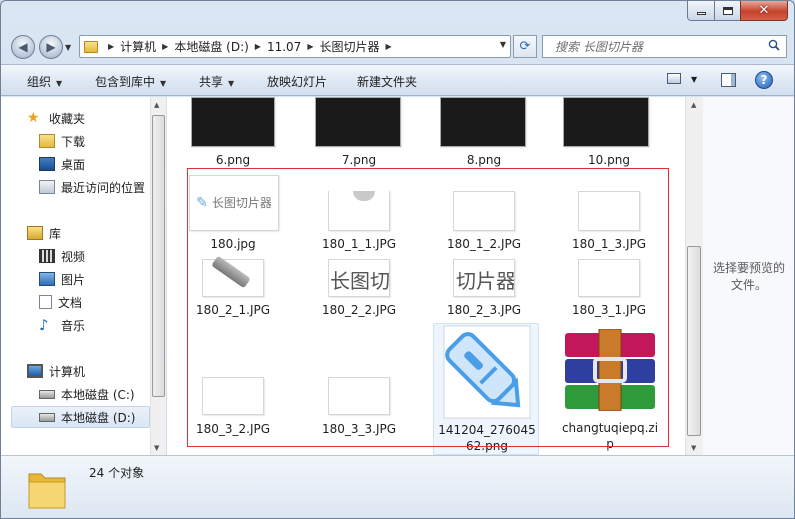 The image size is (795, 519). I want to click on file-name: 180_3_3.JPG, so click(359, 429).